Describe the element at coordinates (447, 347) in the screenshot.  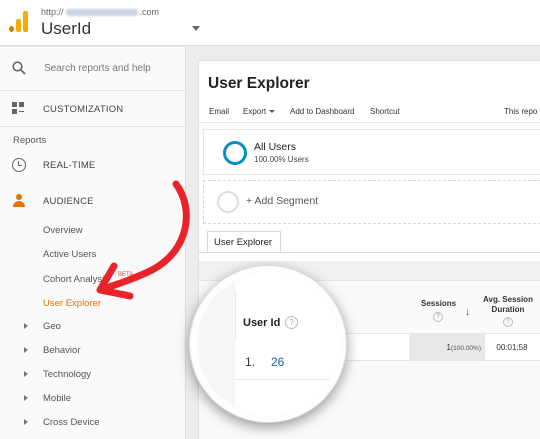
I see `cell-sessions: 1(100.00%)` at that location.